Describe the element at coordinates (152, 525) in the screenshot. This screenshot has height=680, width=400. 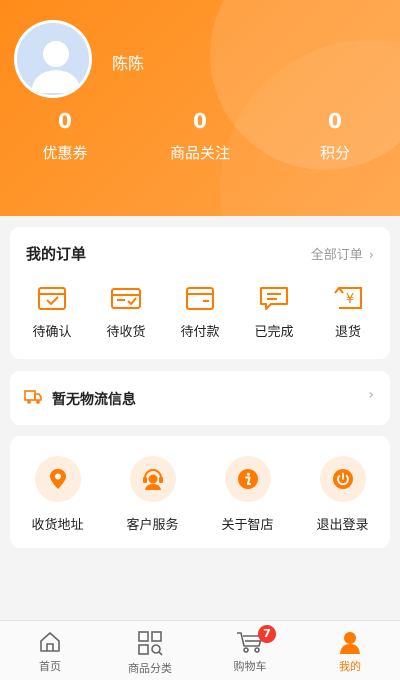
I see `service-label: 客户服务` at that location.